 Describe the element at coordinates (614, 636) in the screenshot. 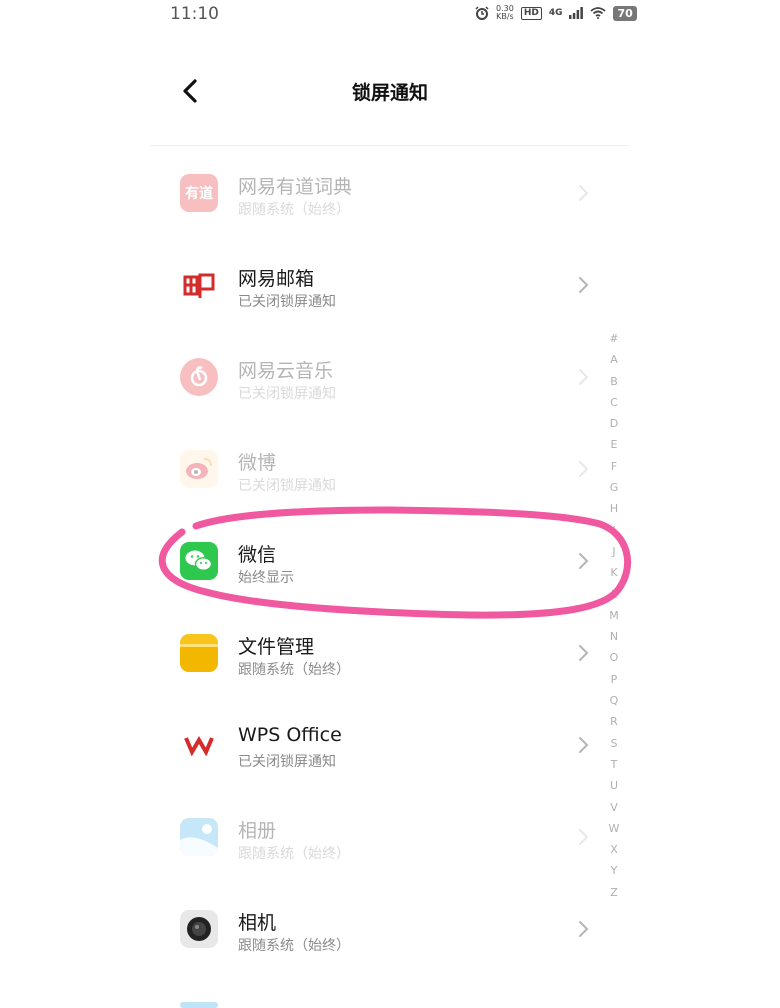

I see `alphabet-index-letter: N` at that location.